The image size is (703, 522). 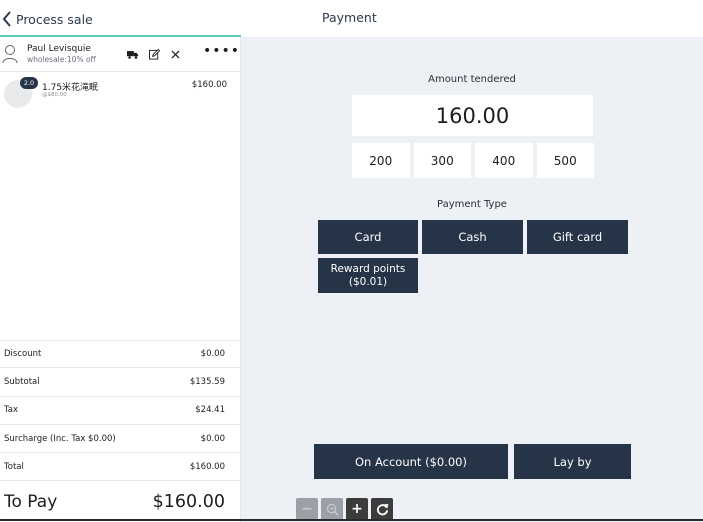 I want to click on back-button: Process sale, so click(x=47, y=19).